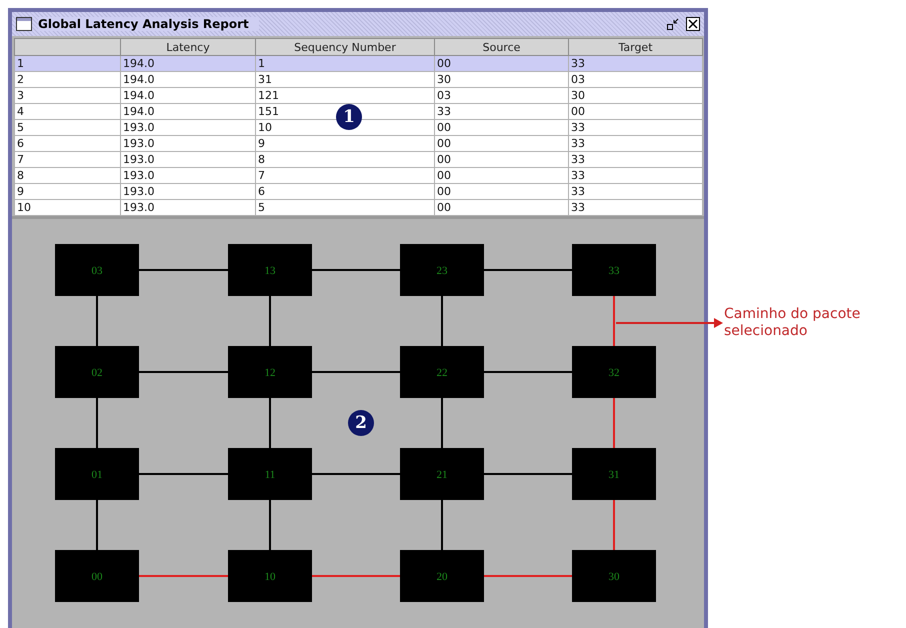 This screenshot has width=906, height=628. What do you see at coordinates (614, 270) in the screenshot?
I see `network-node: 33` at bounding box center [614, 270].